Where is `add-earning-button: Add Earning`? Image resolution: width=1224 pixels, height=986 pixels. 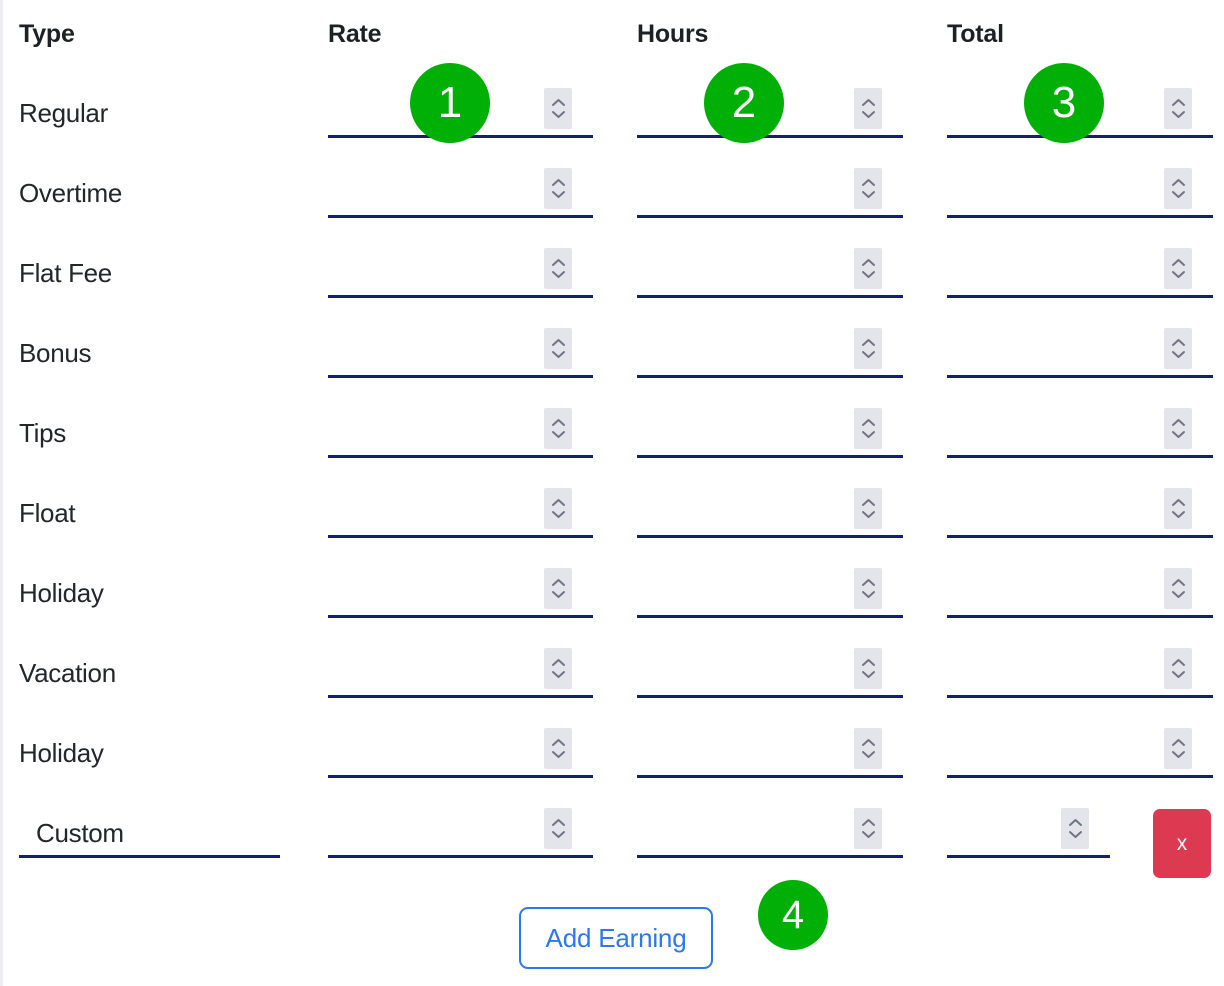 add-earning-button: Add Earning is located at coordinates (616, 938).